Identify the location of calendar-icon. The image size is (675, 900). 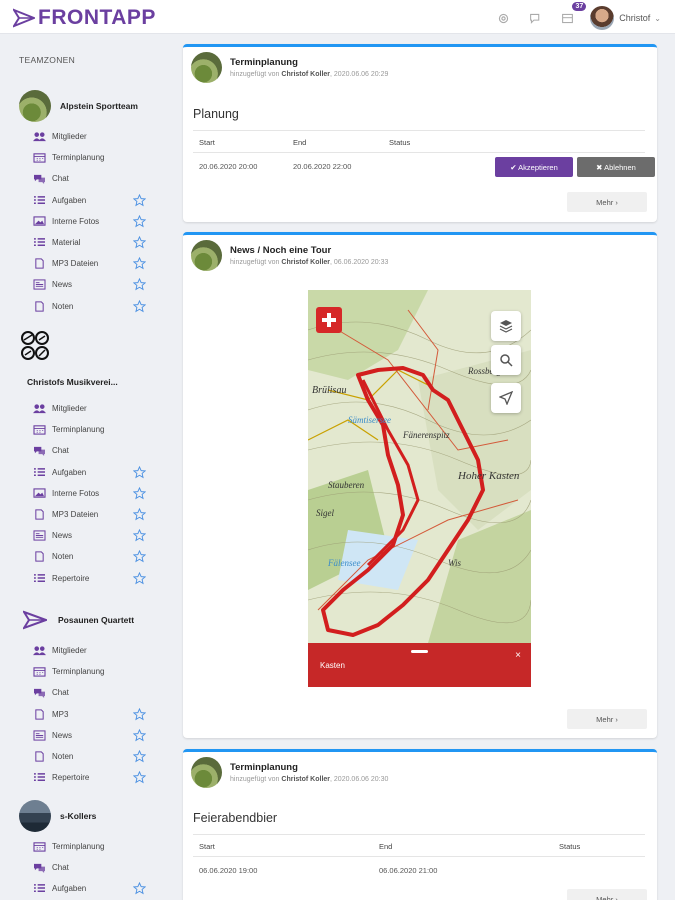
(39, 672).